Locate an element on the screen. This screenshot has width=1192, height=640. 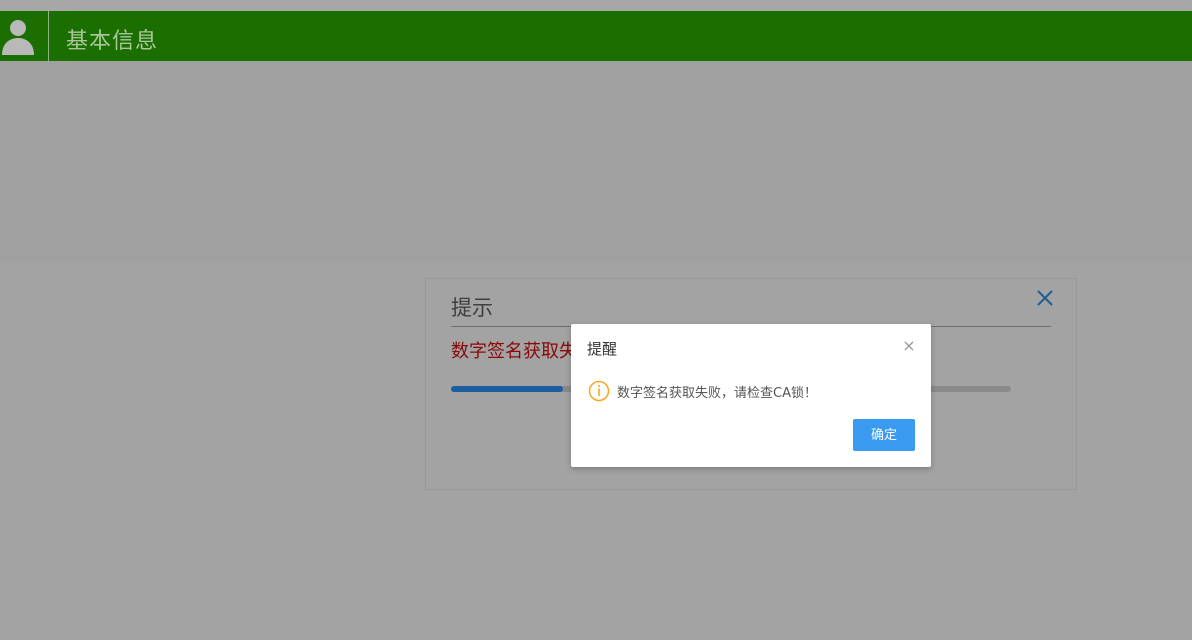
dialog-title: 提醒 is located at coordinates (602, 349).